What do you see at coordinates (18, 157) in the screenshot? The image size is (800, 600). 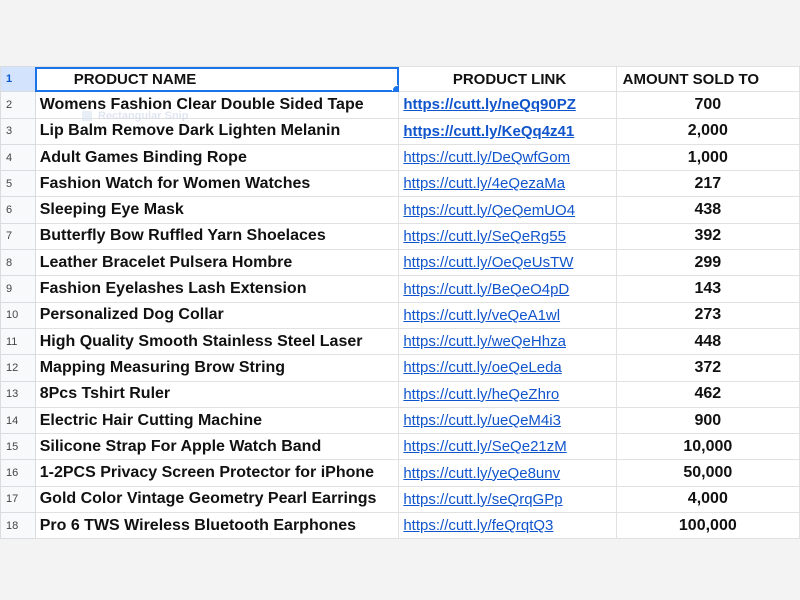 I see `row-number: 4` at bounding box center [18, 157].